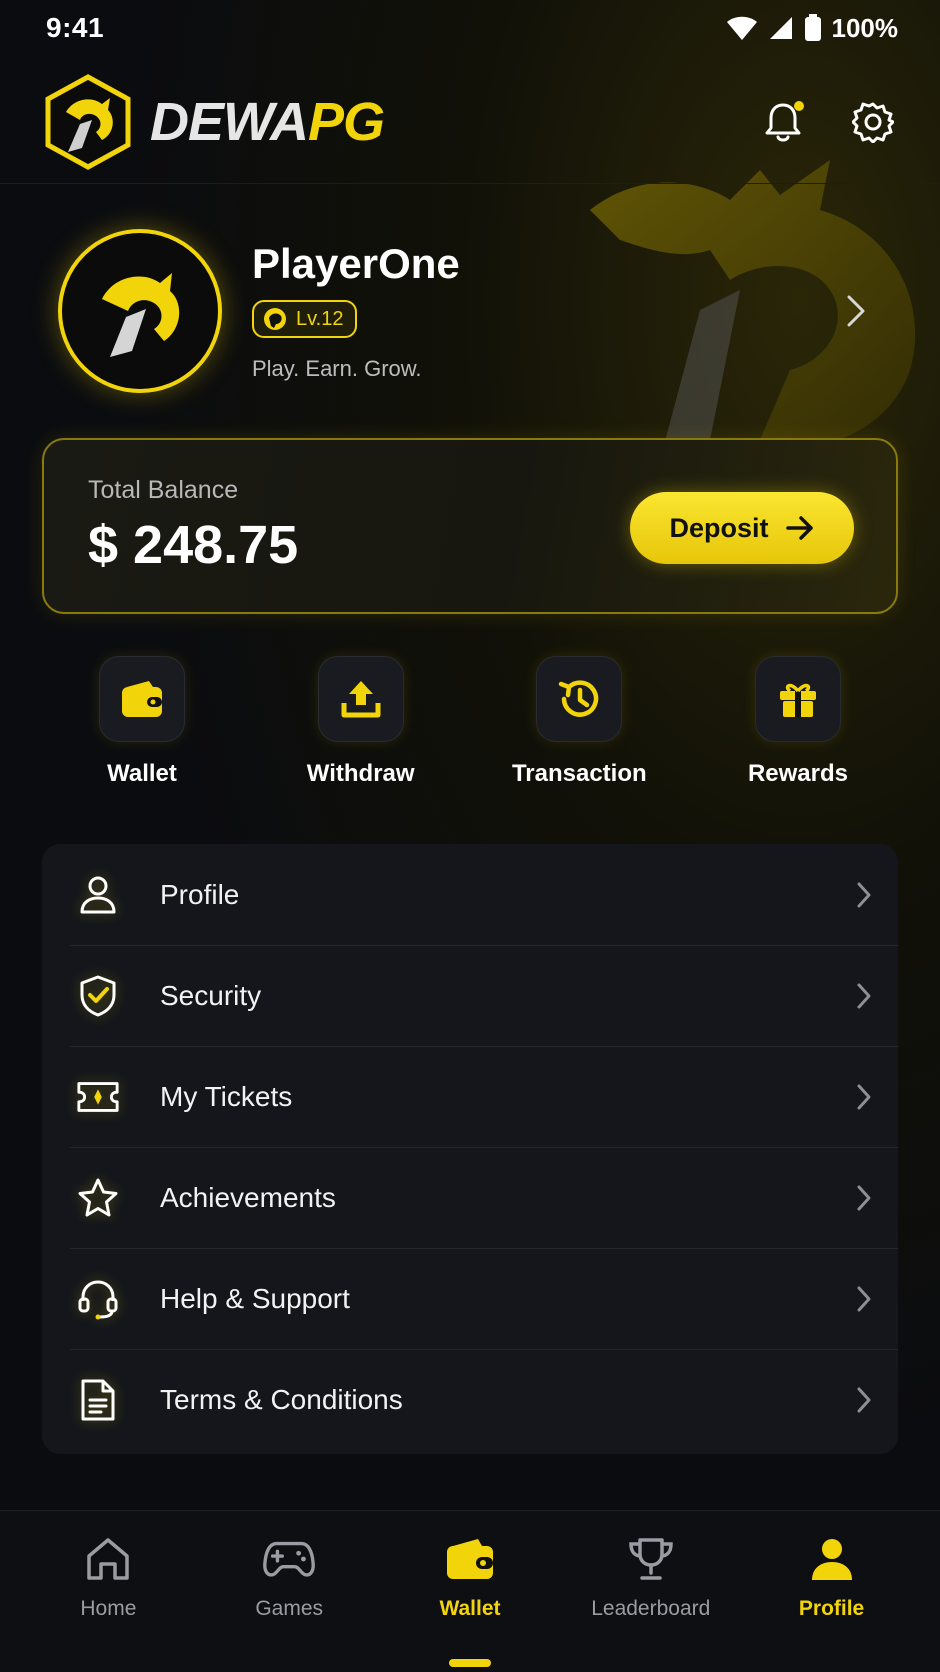  I want to click on notification-dot, so click(799, 105).